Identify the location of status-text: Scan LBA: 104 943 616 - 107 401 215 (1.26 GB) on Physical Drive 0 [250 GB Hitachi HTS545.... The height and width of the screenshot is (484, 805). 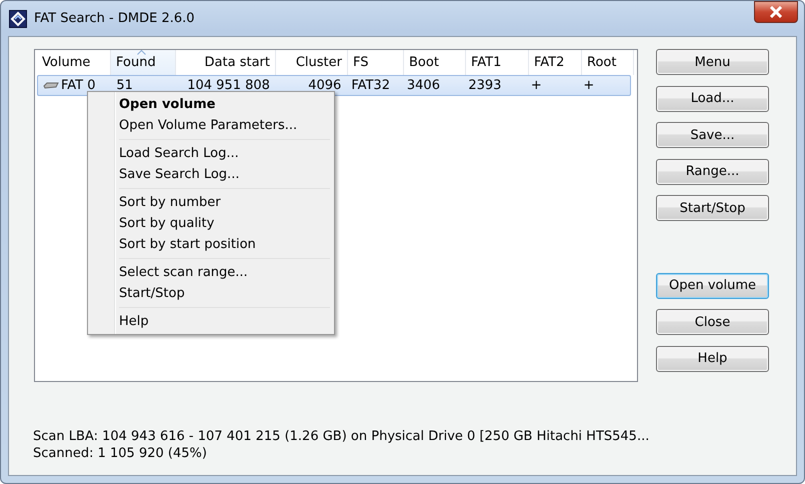
(341, 436).